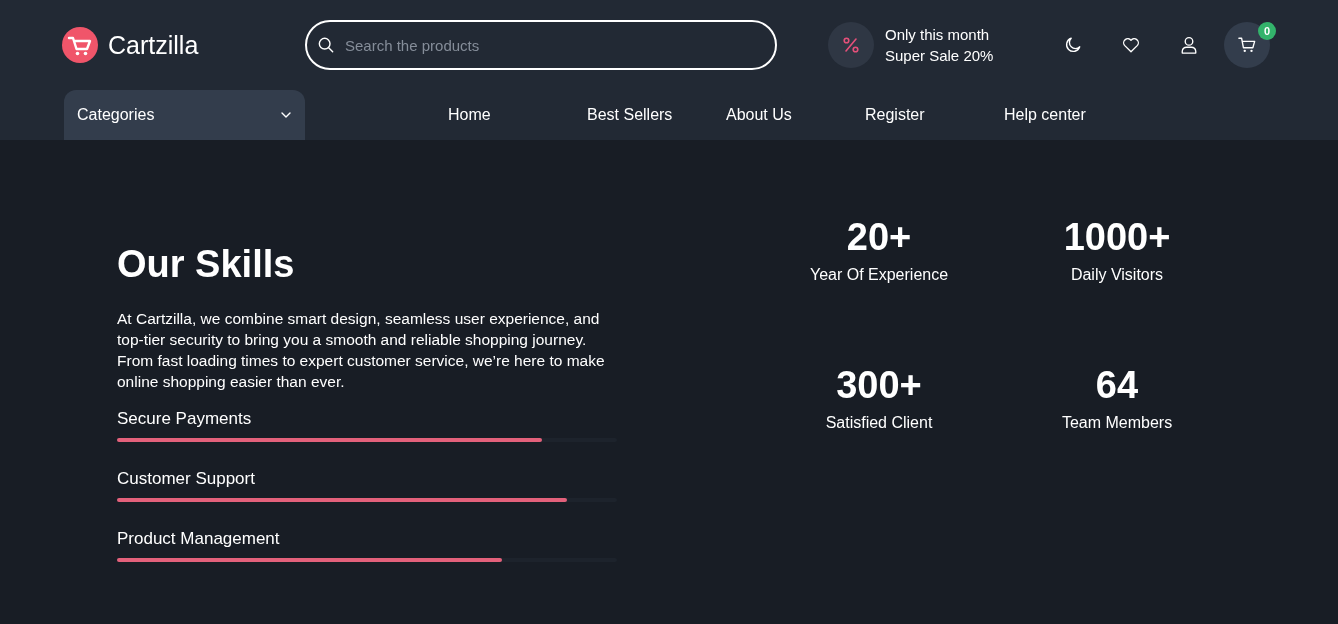 The image size is (1338, 624). What do you see at coordinates (937, 35) in the screenshot?
I see `promo-text: Only this month` at bounding box center [937, 35].